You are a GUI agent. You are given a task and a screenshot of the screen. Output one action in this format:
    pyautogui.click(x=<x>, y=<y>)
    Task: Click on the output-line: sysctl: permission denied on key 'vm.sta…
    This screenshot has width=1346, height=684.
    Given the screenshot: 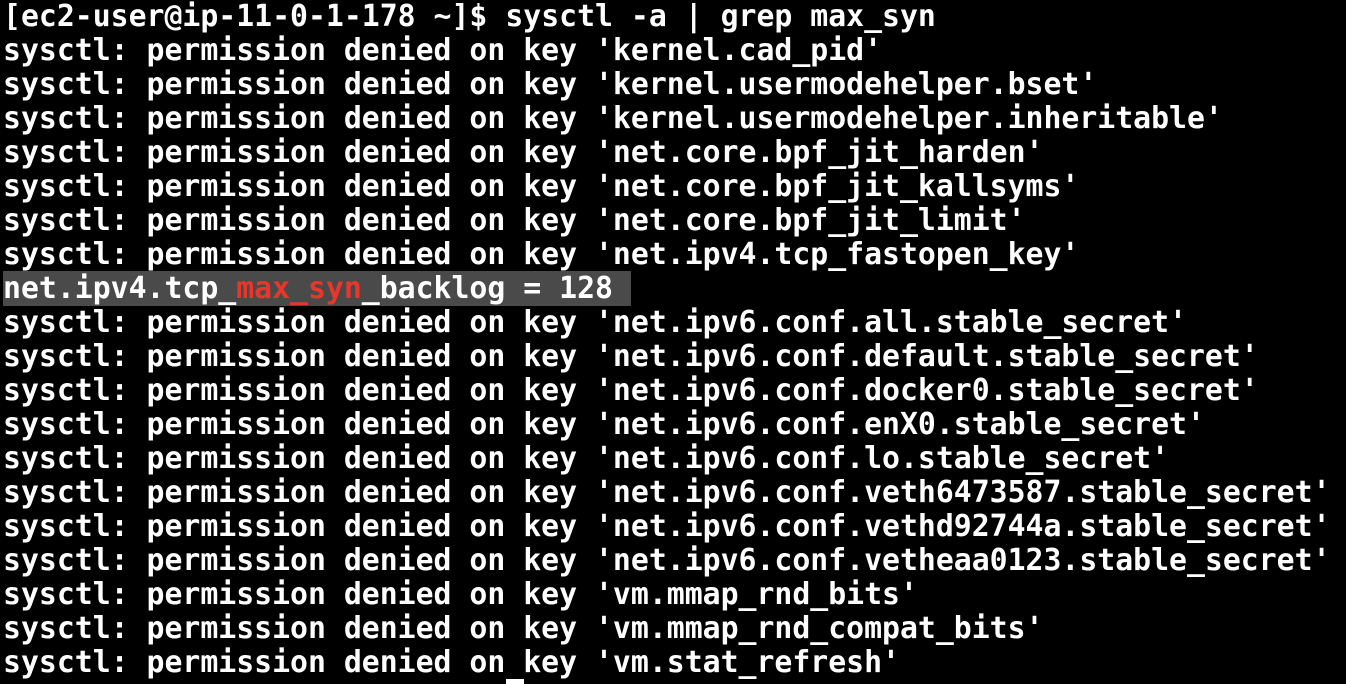 What is the action you would take?
    pyautogui.click(x=451, y=662)
    